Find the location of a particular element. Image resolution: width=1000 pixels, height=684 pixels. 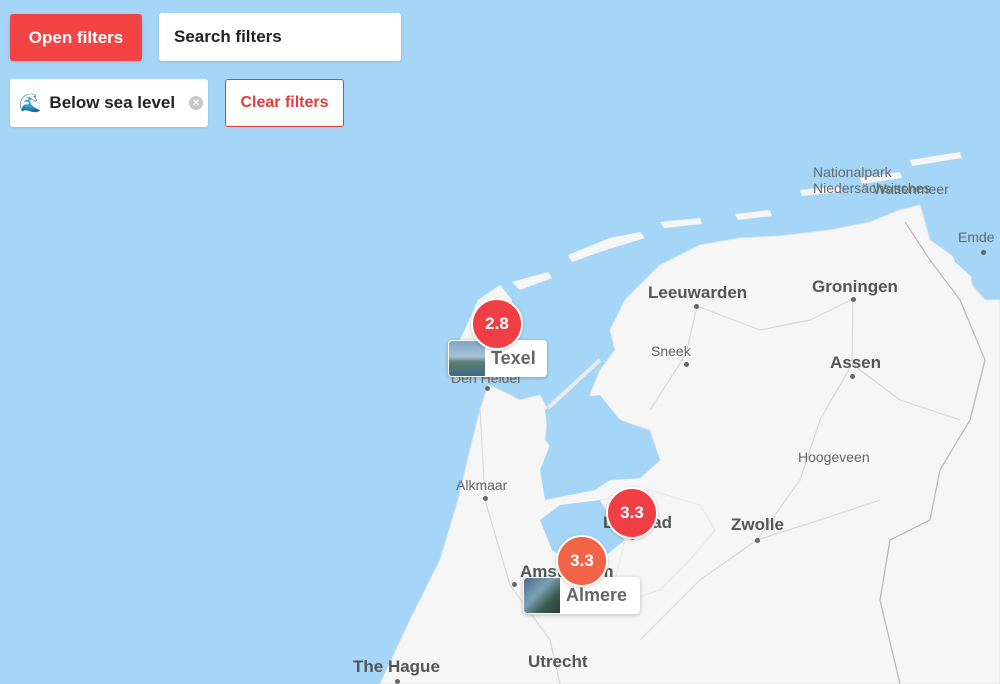

place-label: Zwolle is located at coordinates (757, 524).